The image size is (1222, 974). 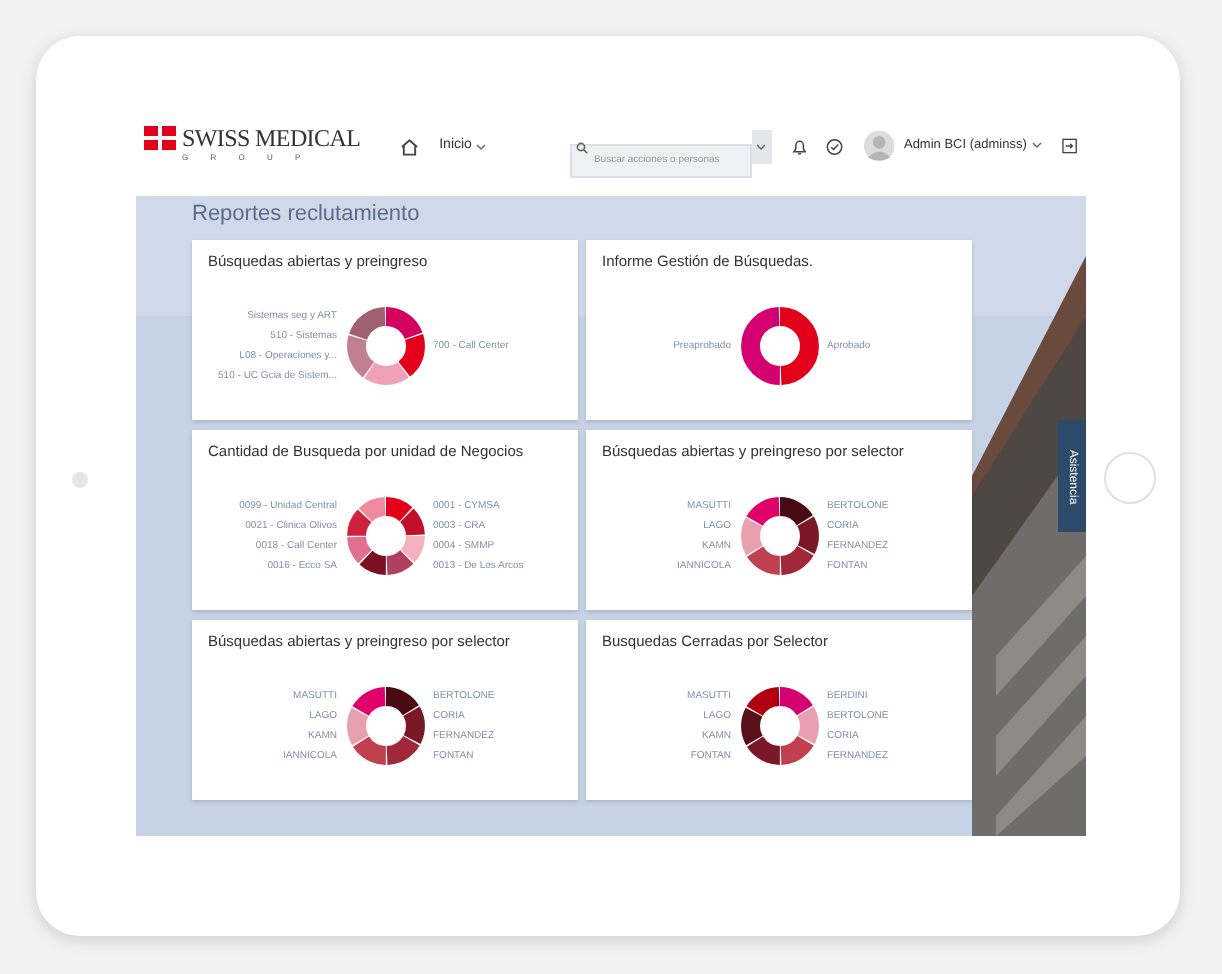 I want to click on check-circle-icon, so click(x=835, y=147).